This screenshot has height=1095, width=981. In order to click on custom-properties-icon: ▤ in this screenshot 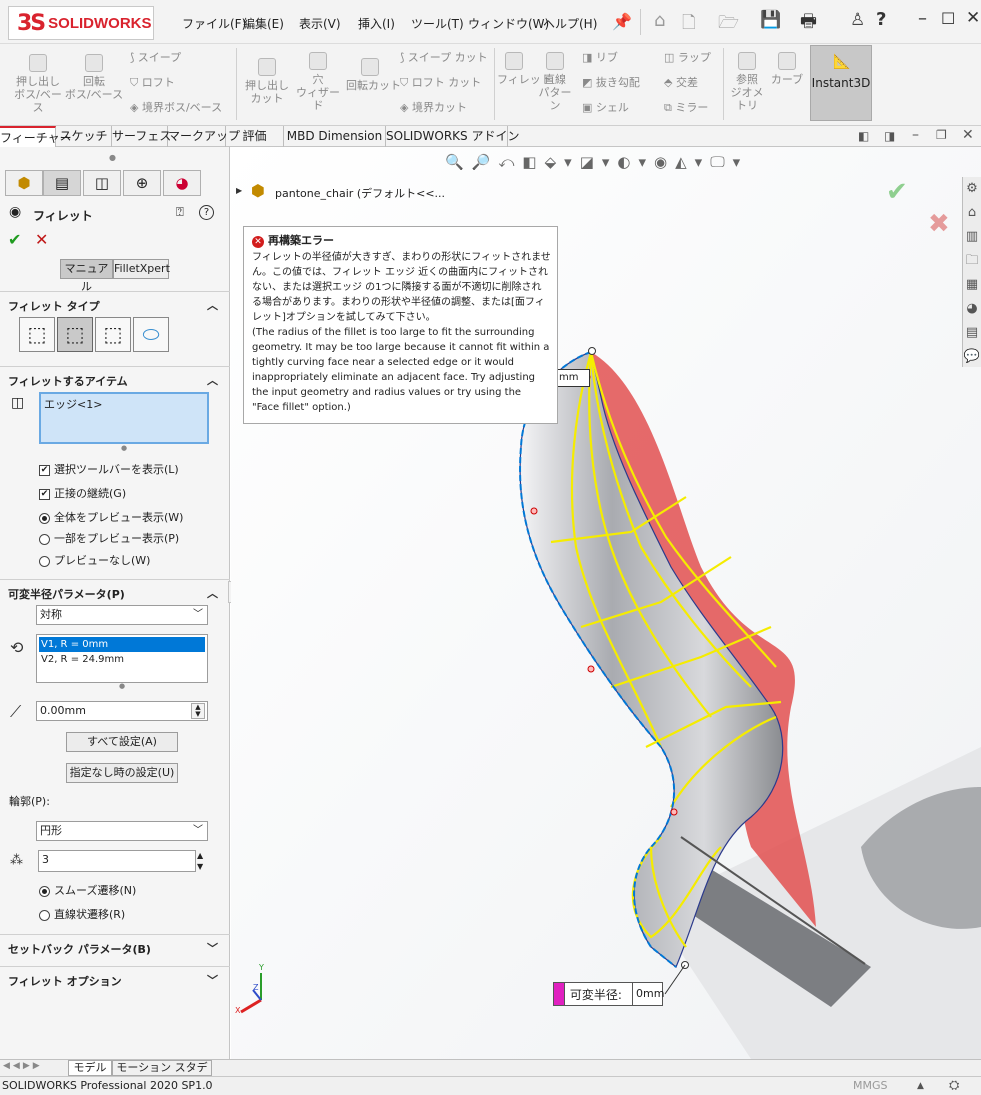, I will do `click(972, 333)`.